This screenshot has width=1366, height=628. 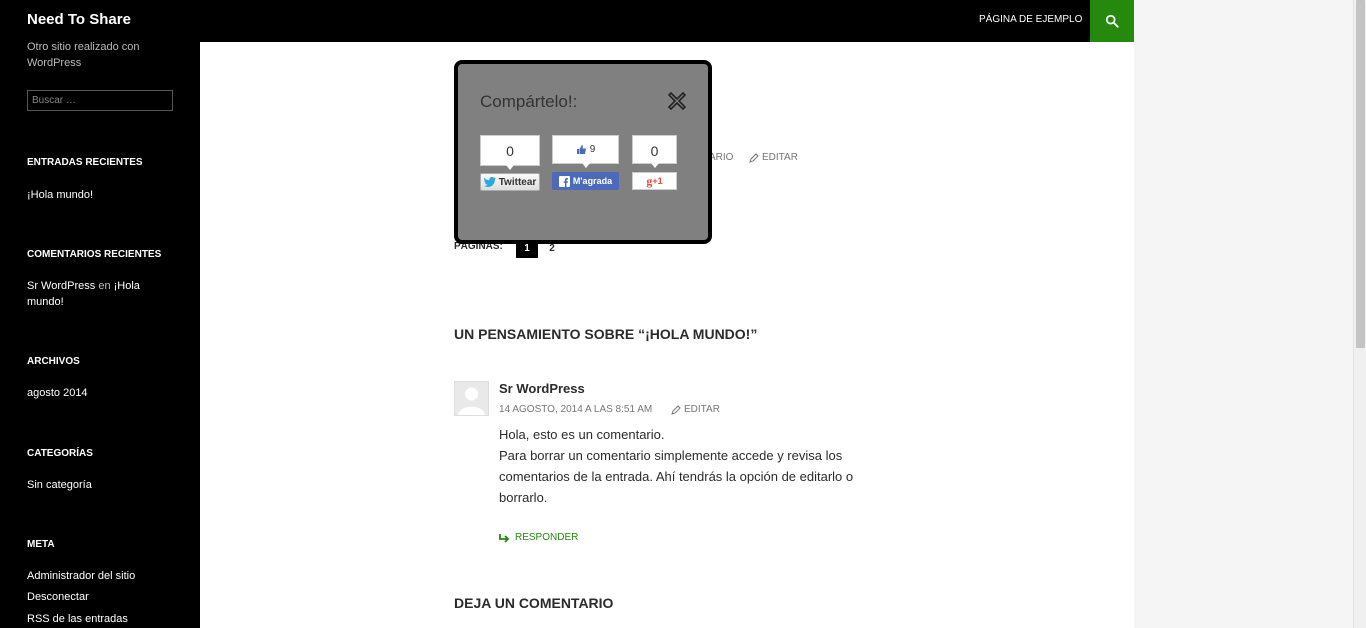 I want to click on site-tagline: Otro sitio realizado con WordPress, so click(x=83, y=55).